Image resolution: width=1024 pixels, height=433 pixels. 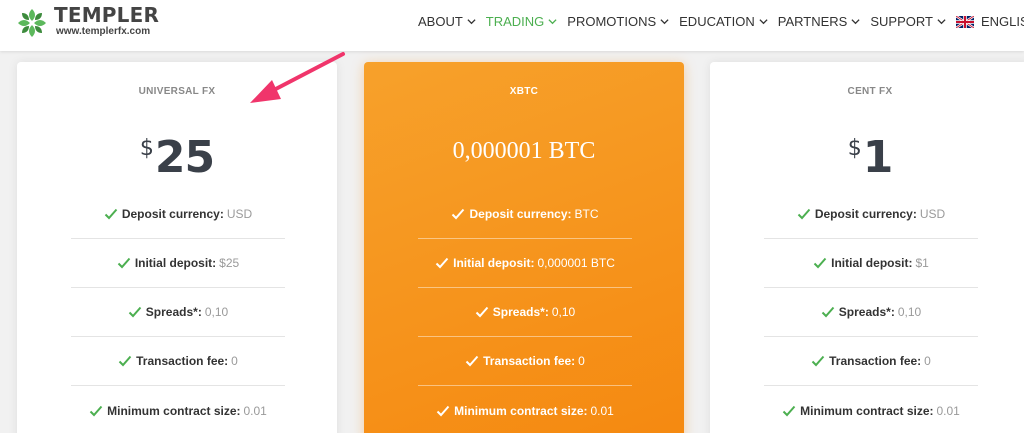 I want to click on templer-logo: TEMPLER www.templerfx.com, so click(x=87, y=24).